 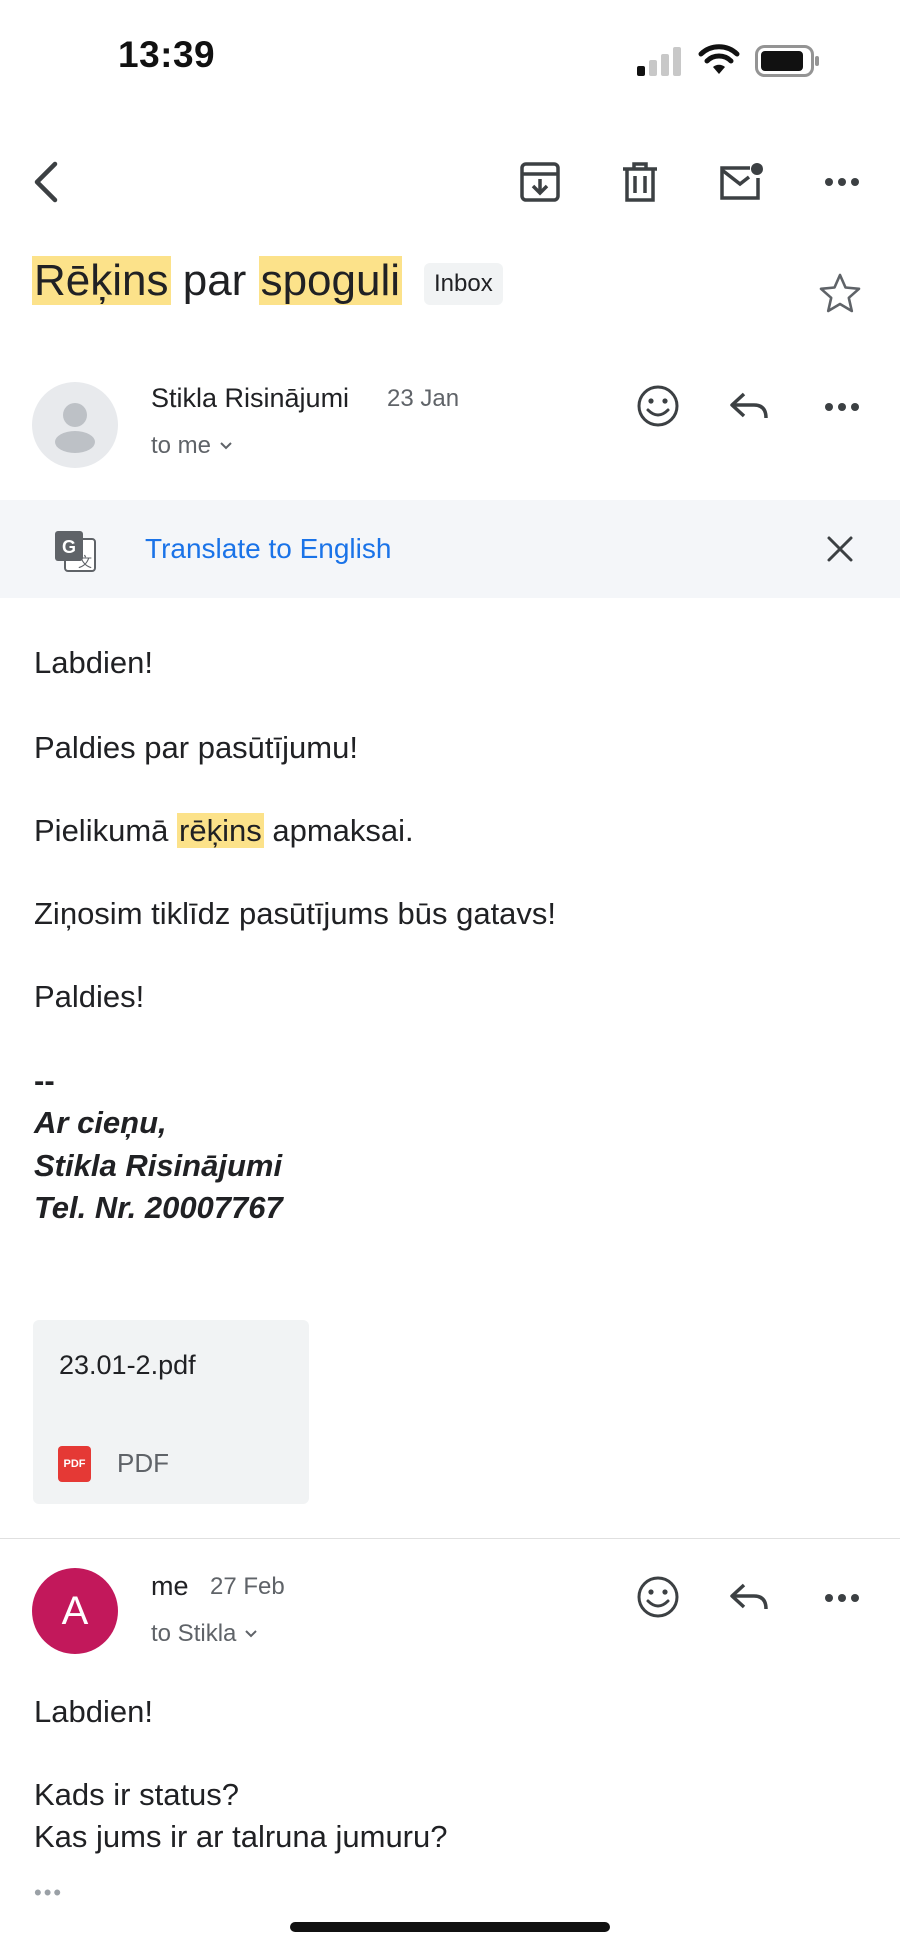 I want to click on body-text: apmaksai., so click(x=343, y=830).